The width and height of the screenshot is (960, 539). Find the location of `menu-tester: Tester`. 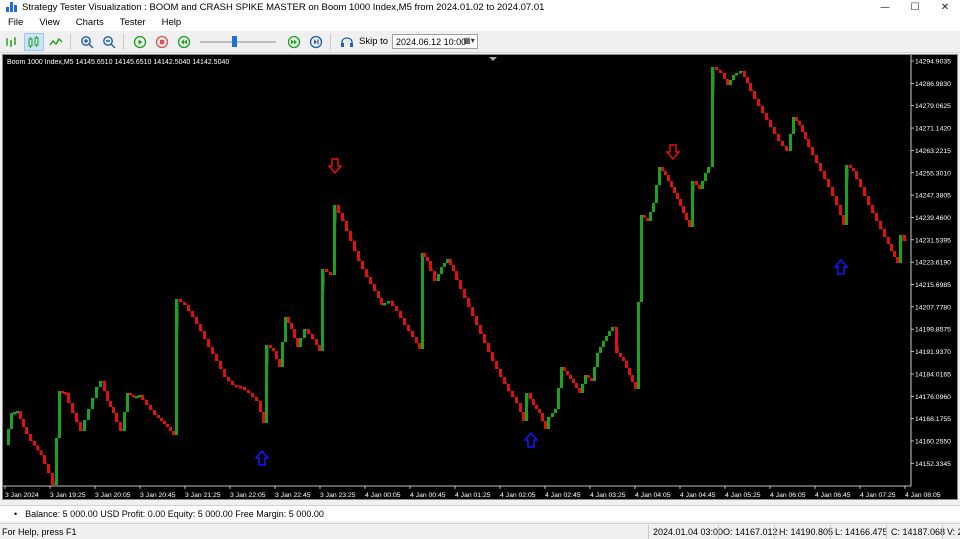

menu-tester: Tester is located at coordinates (133, 22).